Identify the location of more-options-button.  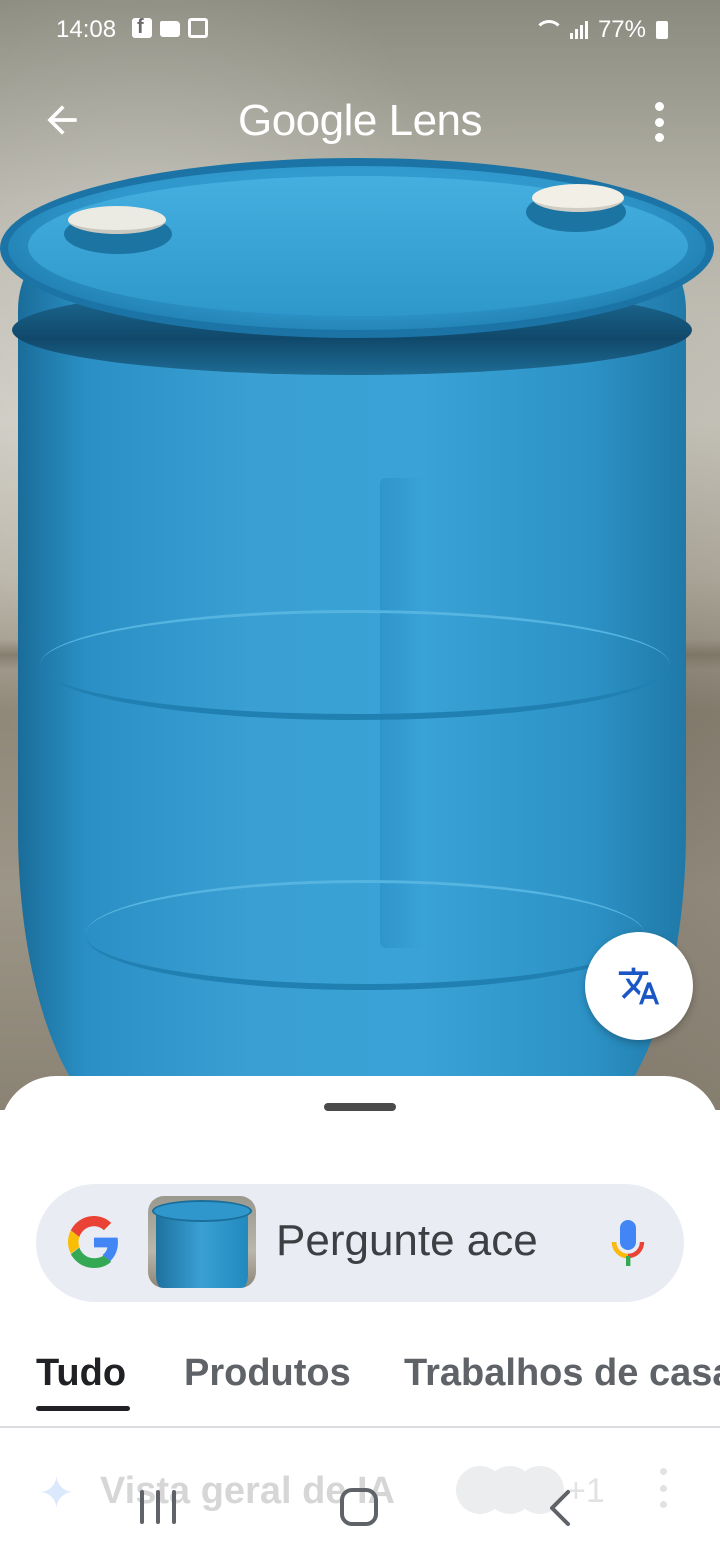
(659, 122).